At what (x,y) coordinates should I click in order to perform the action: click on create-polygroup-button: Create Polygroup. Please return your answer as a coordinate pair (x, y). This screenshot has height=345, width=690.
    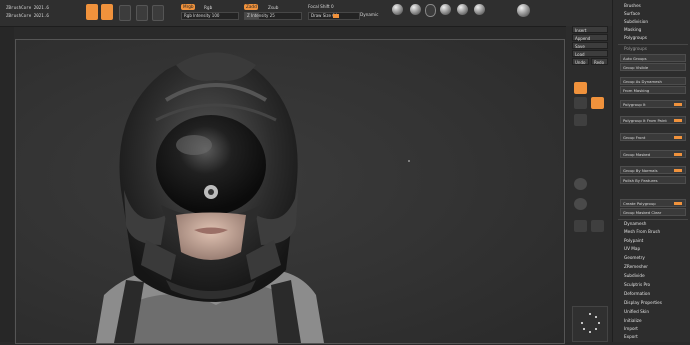
    Looking at the image, I should click on (653, 203).